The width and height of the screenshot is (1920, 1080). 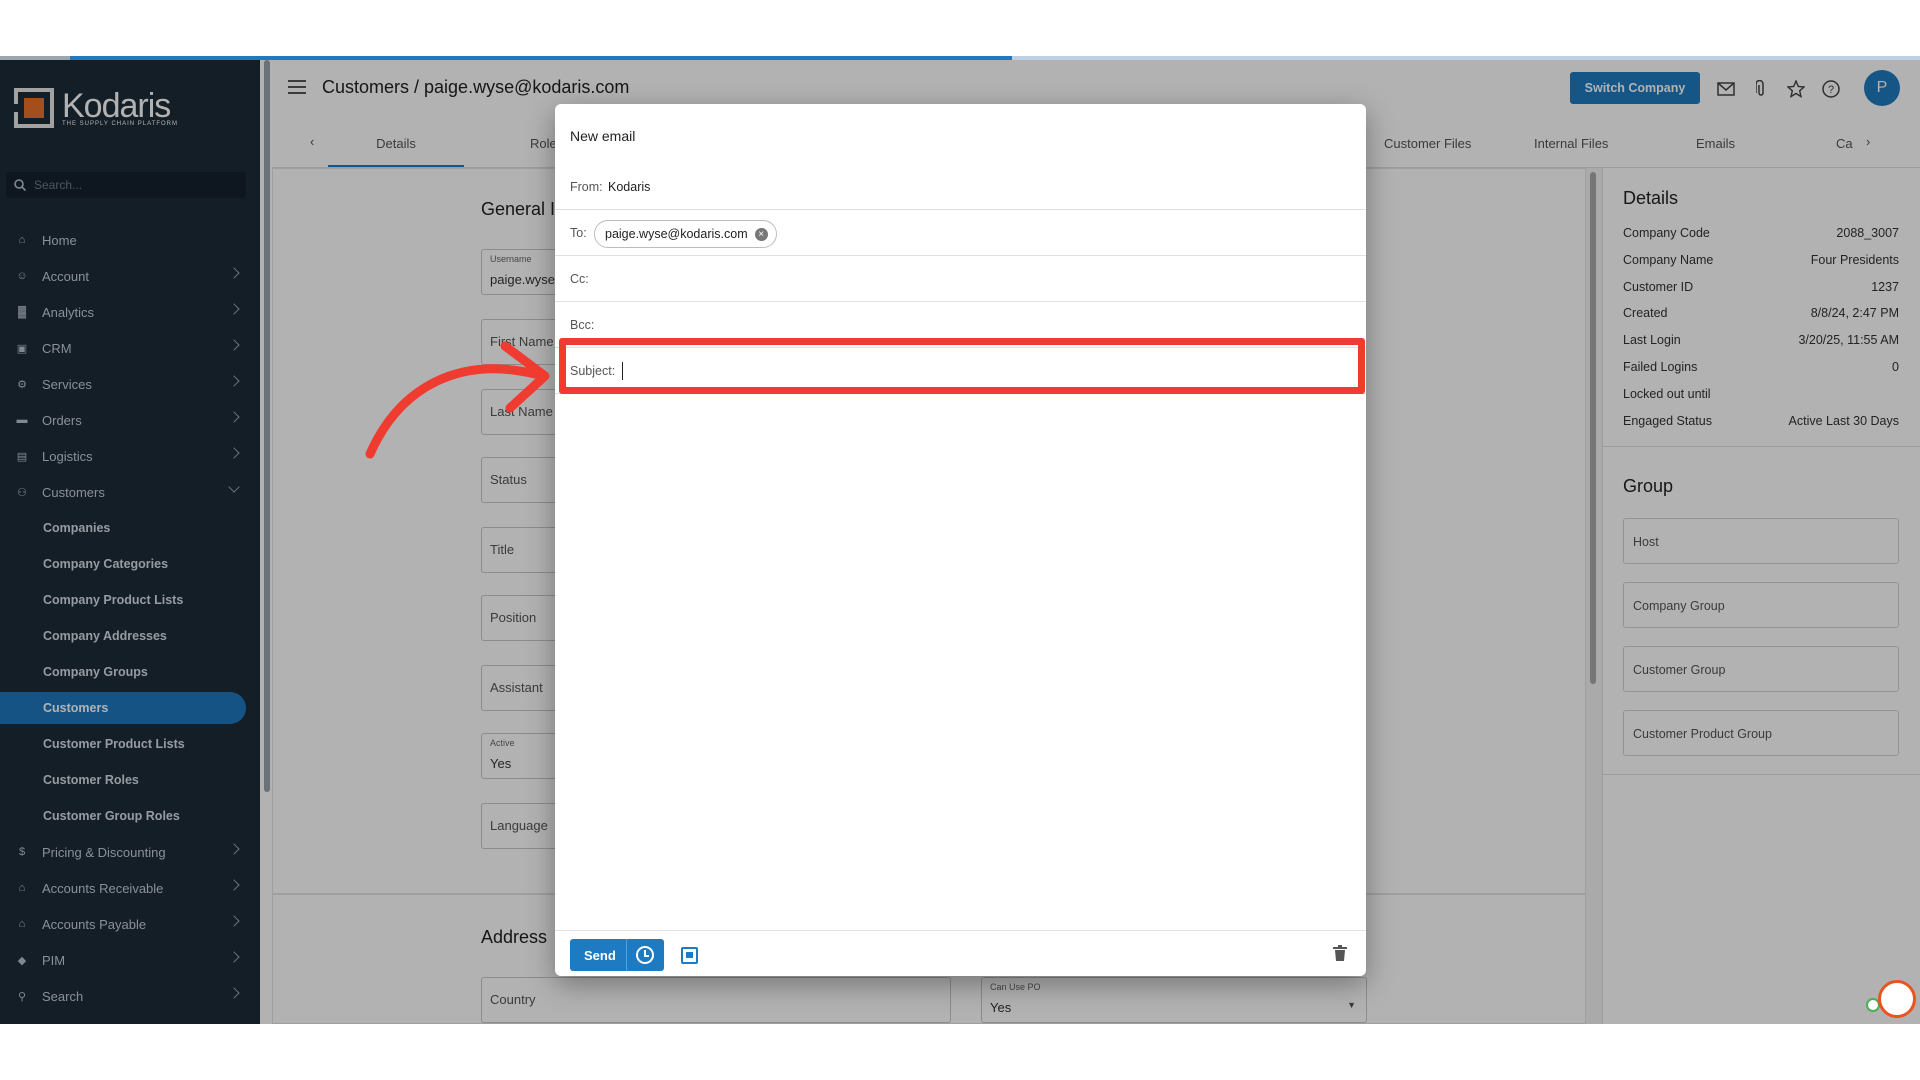 I want to click on dialog-footer: Send, so click(x=960, y=953).